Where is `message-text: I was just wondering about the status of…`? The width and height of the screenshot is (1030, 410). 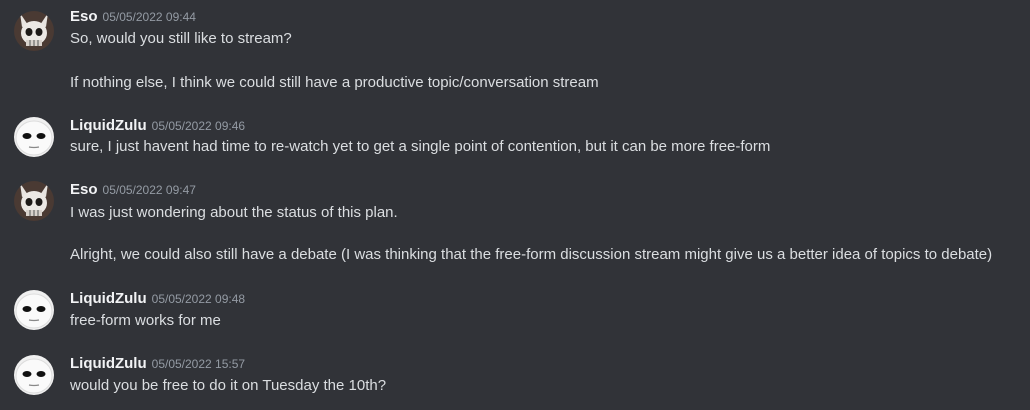
message-text: I was just wondering about the status of… is located at coordinates (234, 212).